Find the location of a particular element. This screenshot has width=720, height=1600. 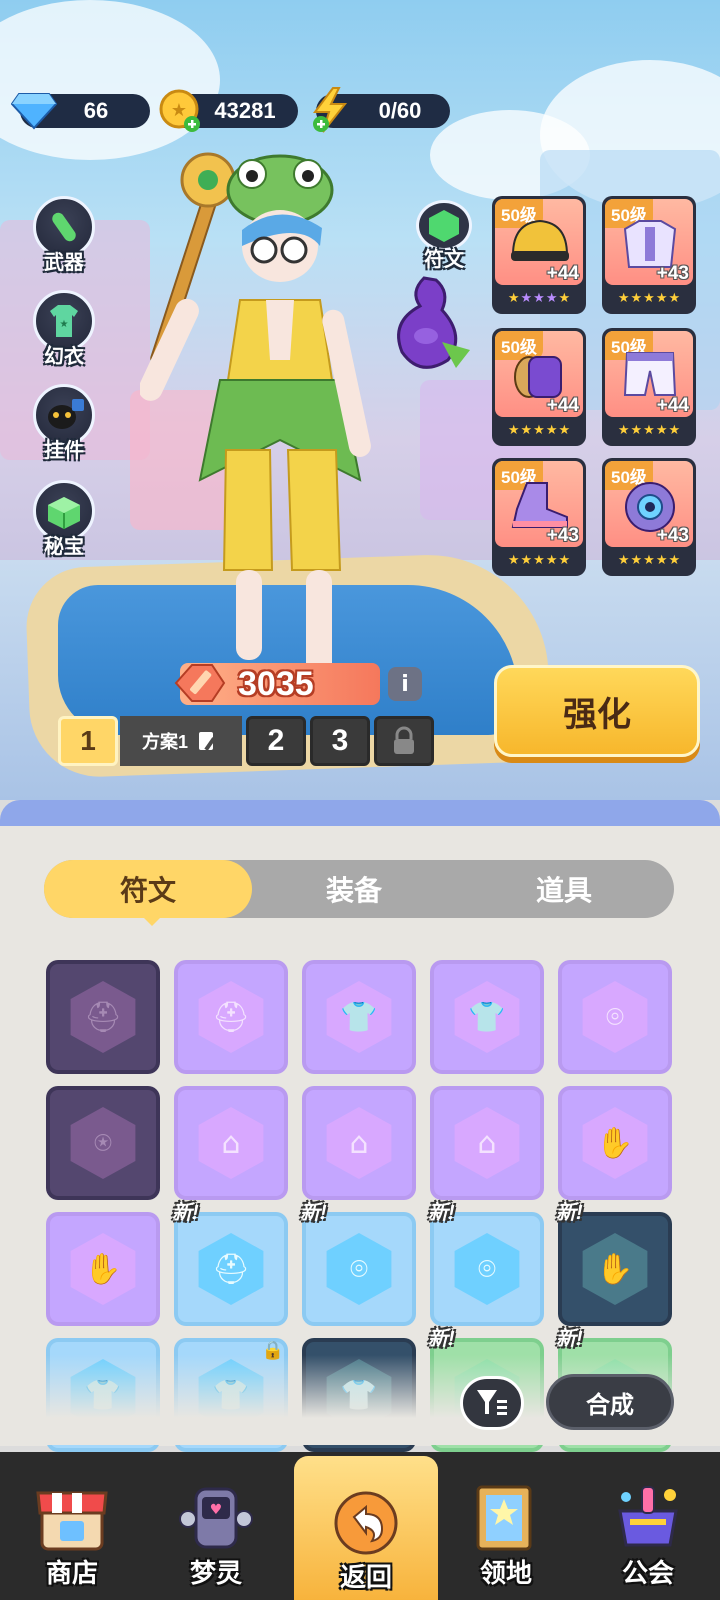

equipment-orb: 50级 +43 ★ ★ ★ ★ ★ is located at coordinates (649, 517).